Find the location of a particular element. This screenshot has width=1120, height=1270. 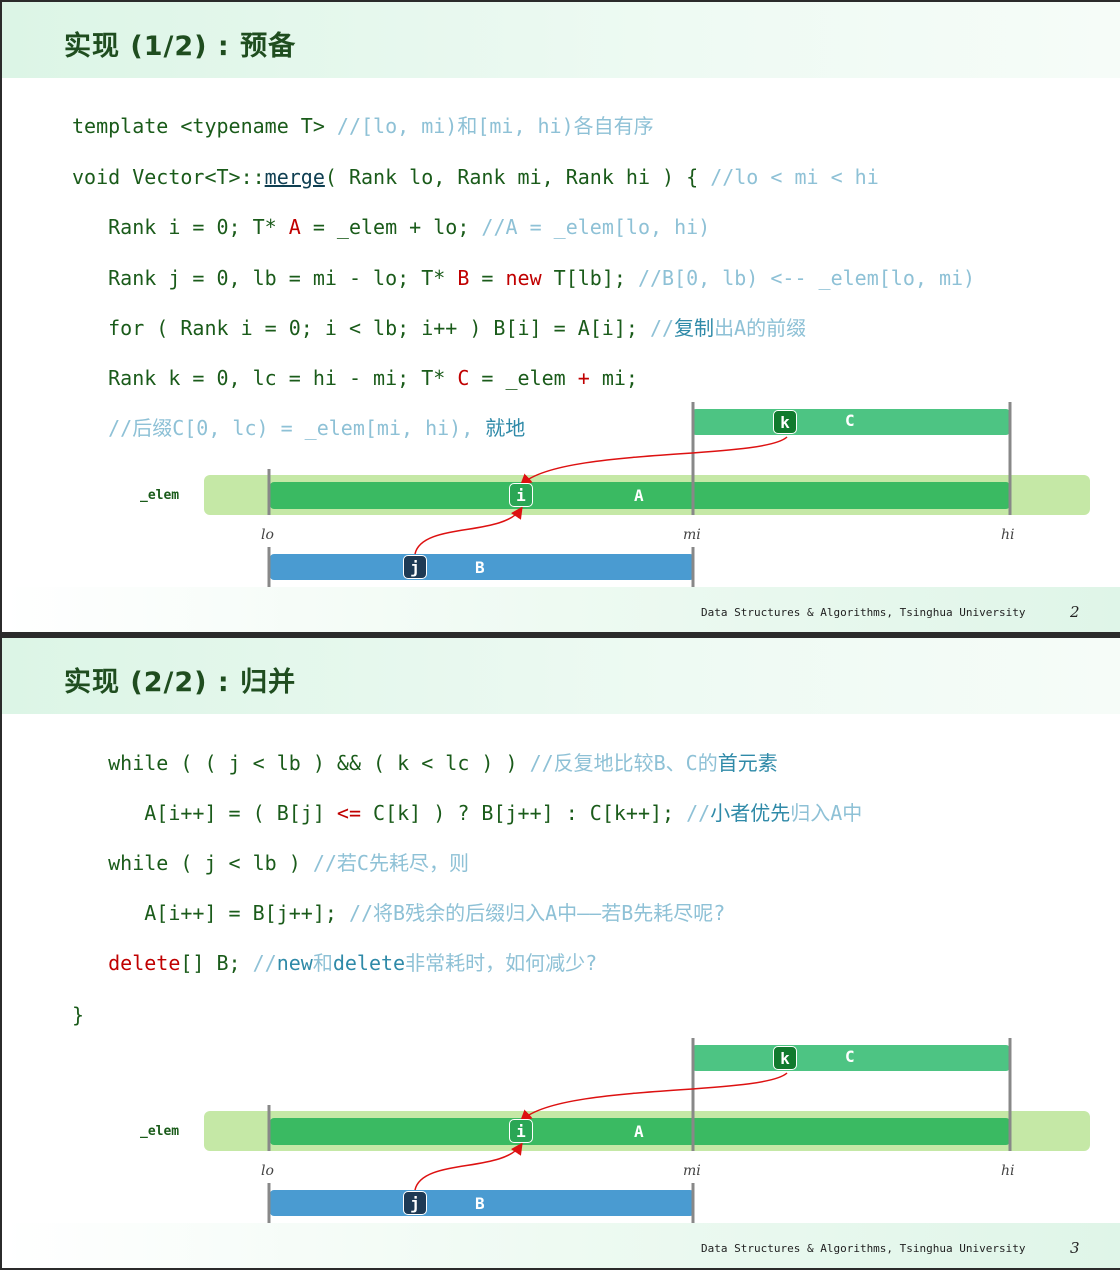

code-token: //B[0, lb) <-- _elem[lo, mi) is located at coordinates (806, 278).